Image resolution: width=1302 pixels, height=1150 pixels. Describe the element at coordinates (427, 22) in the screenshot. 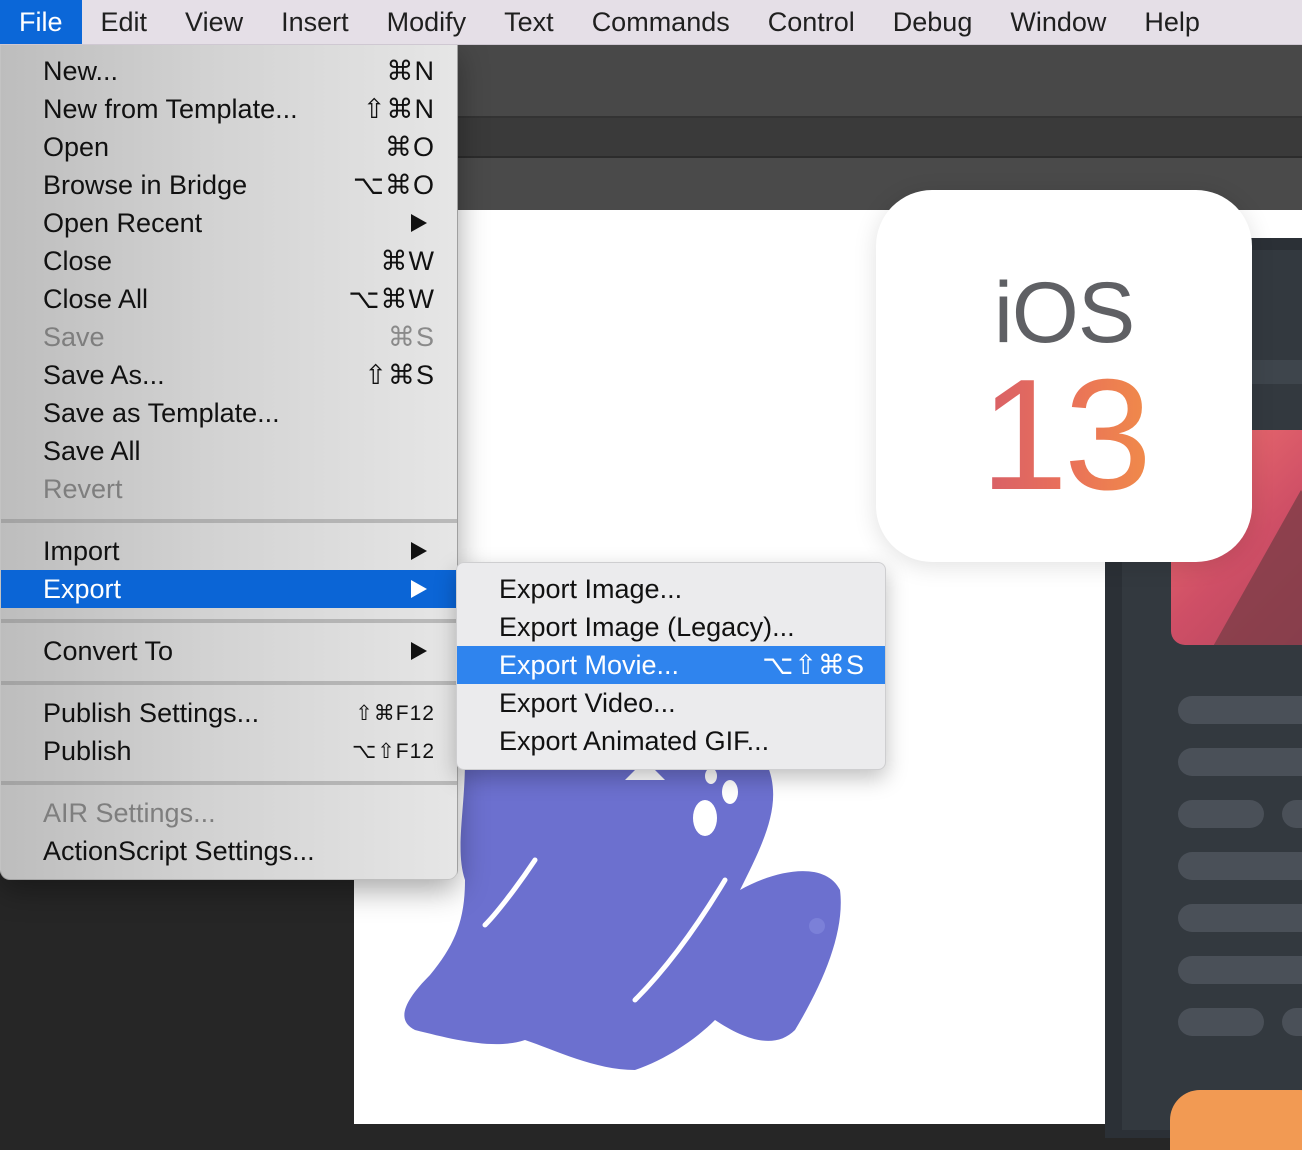

I see `menu-modify: Modify` at that location.